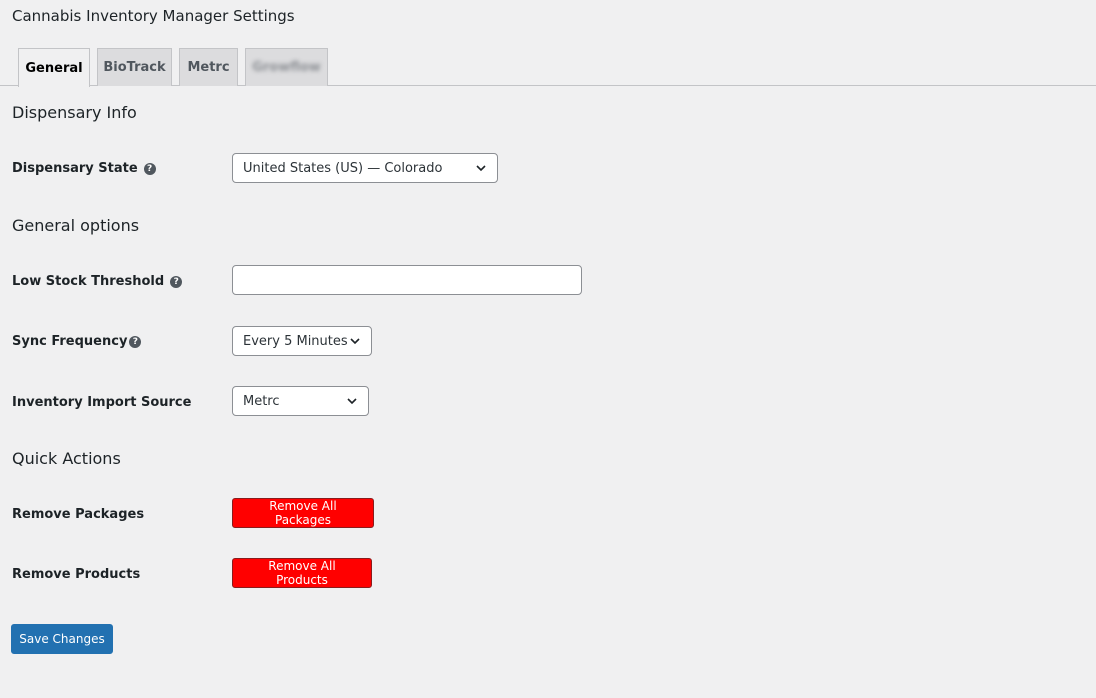  I want to click on dispensary-state-select: United States (US) — Colorado, so click(365, 168).